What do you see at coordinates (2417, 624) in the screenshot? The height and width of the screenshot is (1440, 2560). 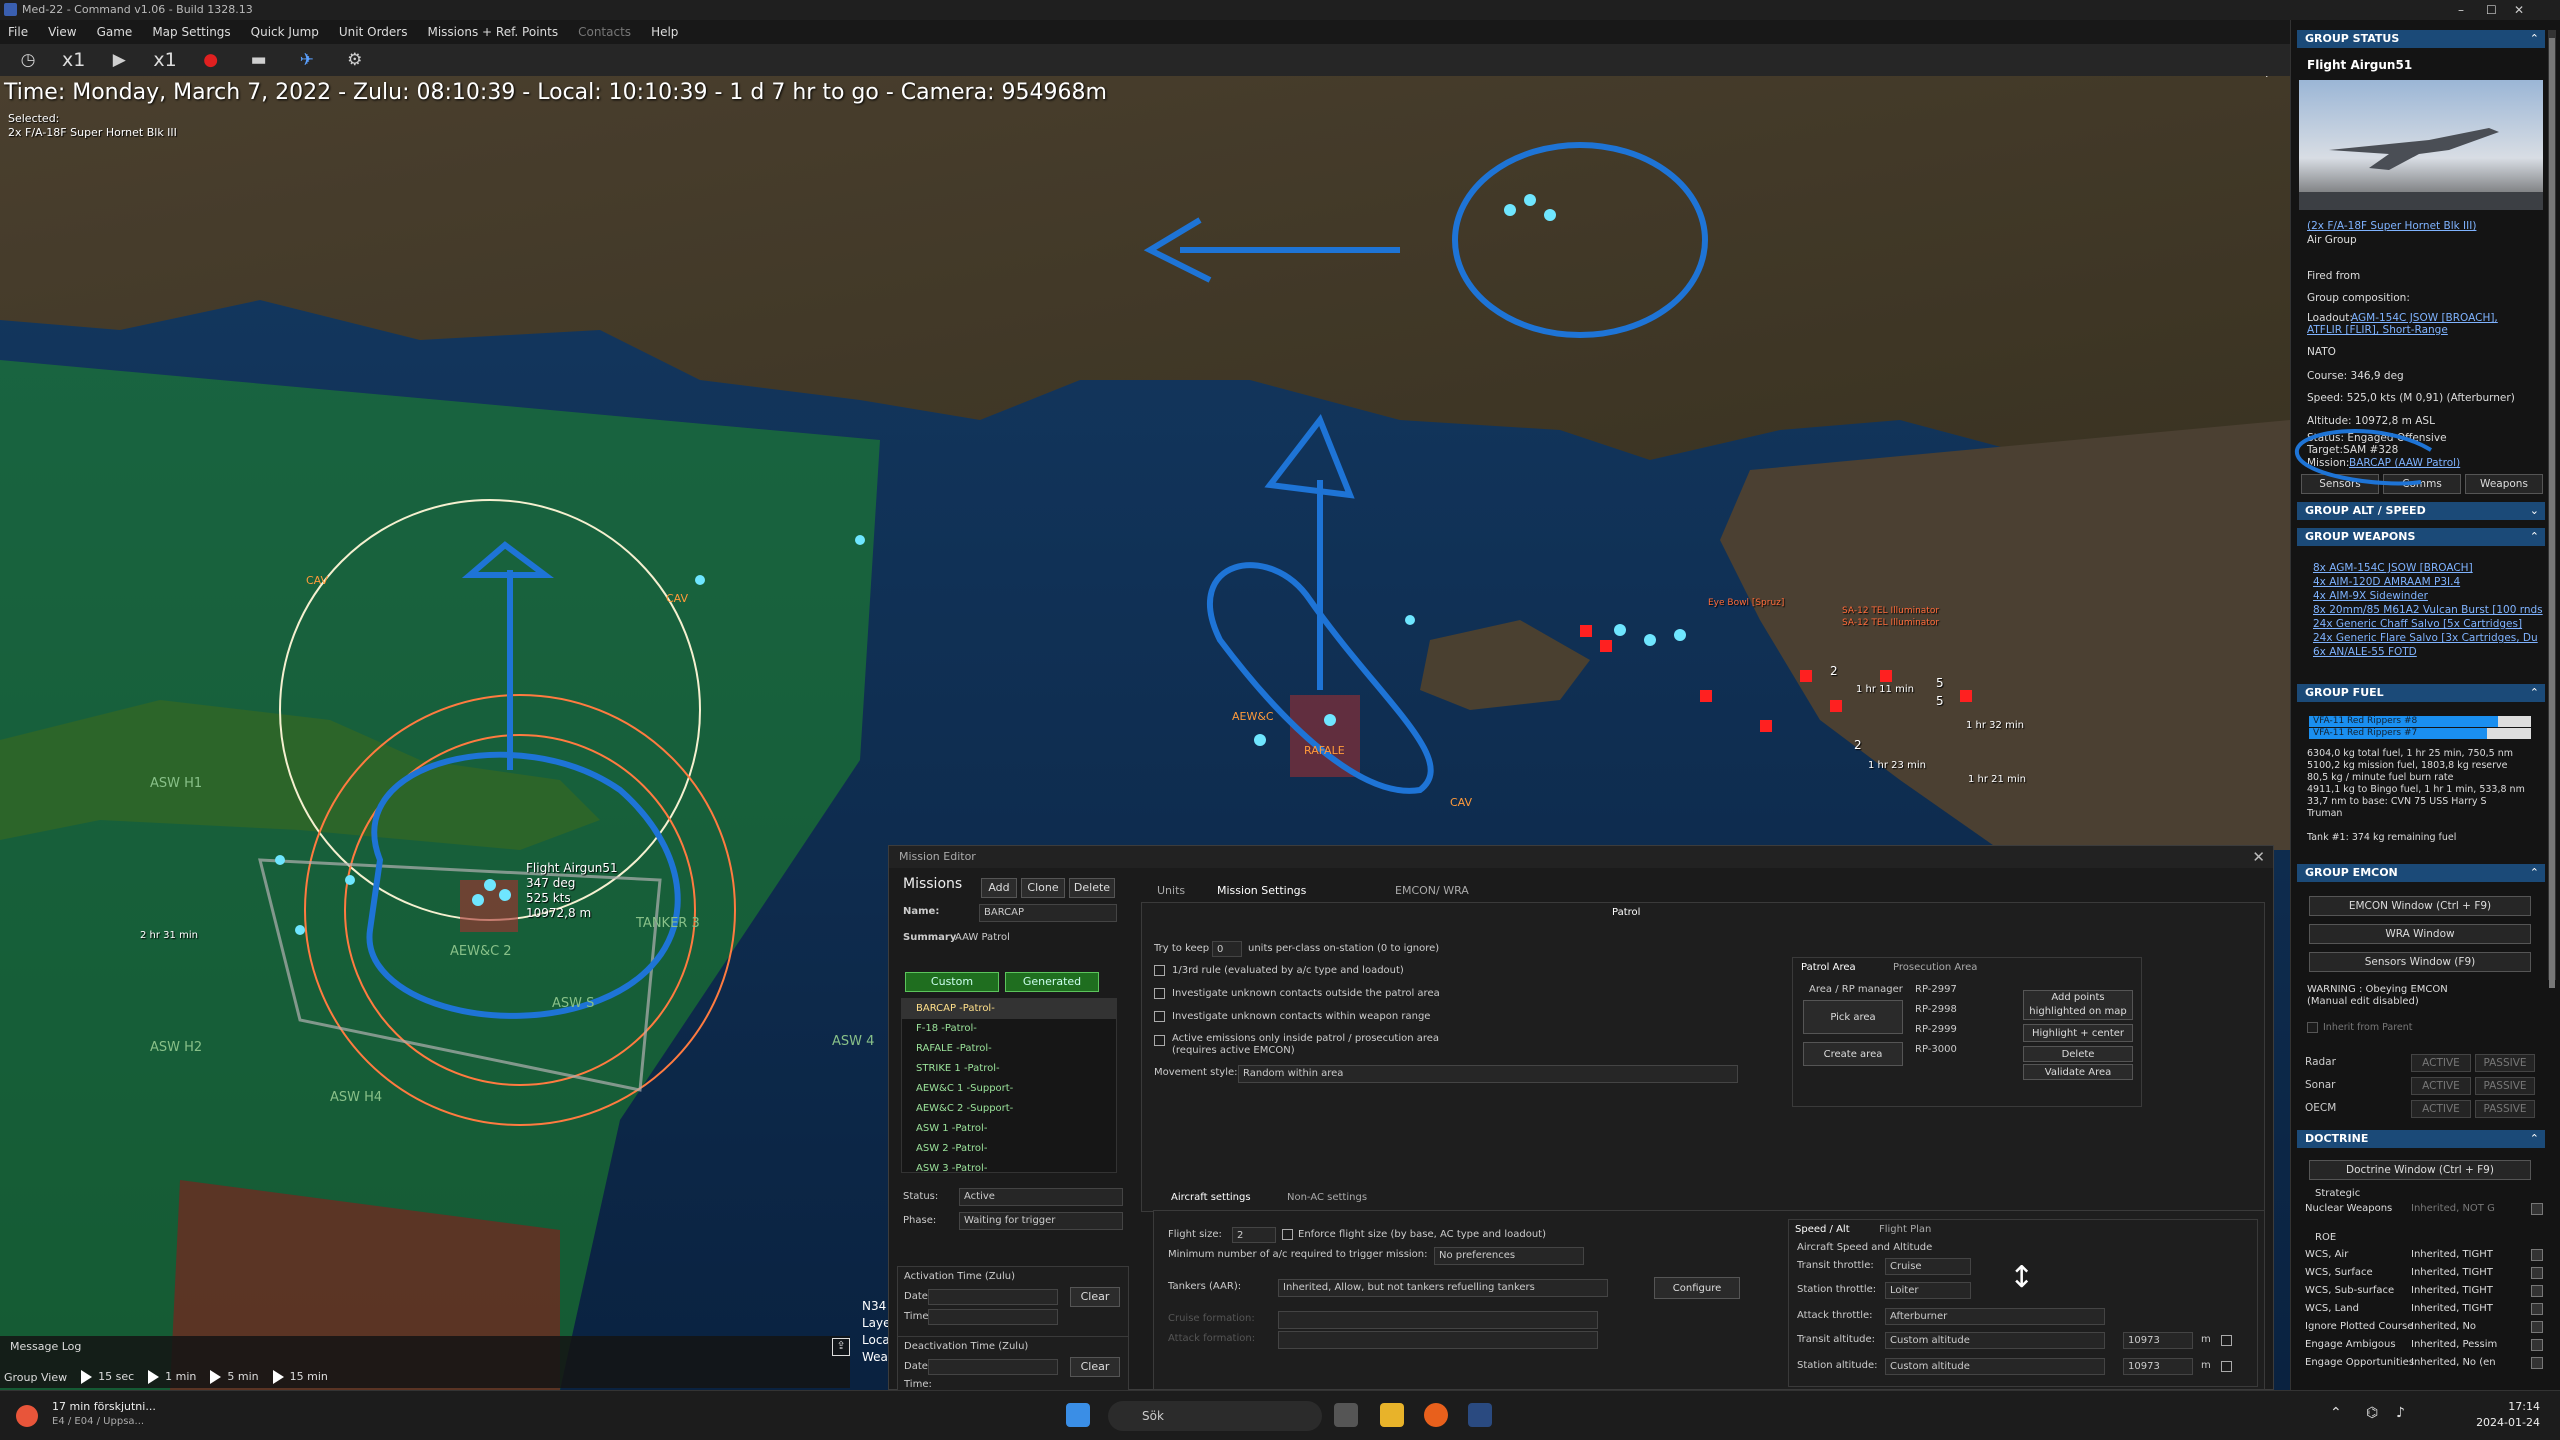 I see `weapon-item: 24x Generic Chaff Salvo [5x Cartridges]` at bounding box center [2417, 624].